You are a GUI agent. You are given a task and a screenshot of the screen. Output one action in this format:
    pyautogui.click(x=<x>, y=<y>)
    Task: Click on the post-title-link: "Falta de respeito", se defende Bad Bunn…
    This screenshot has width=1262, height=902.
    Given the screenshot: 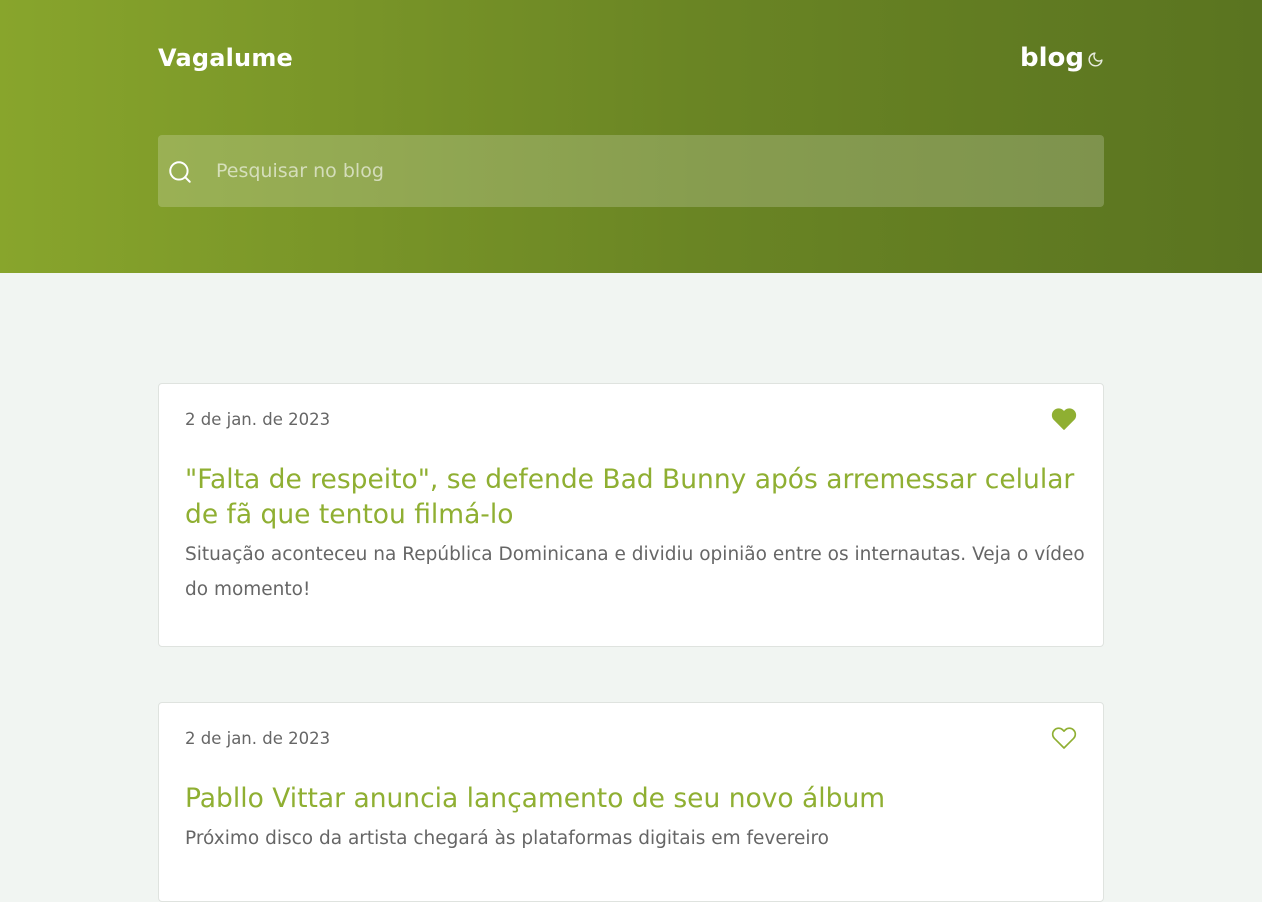 What is the action you would take?
    pyautogui.click(x=635, y=497)
    